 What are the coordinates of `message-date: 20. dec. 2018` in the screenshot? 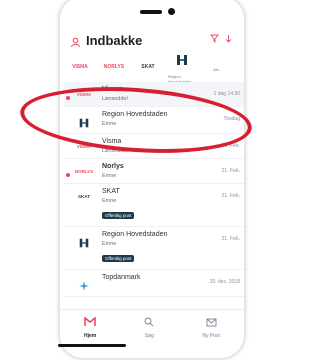 It's located at (224, 282).